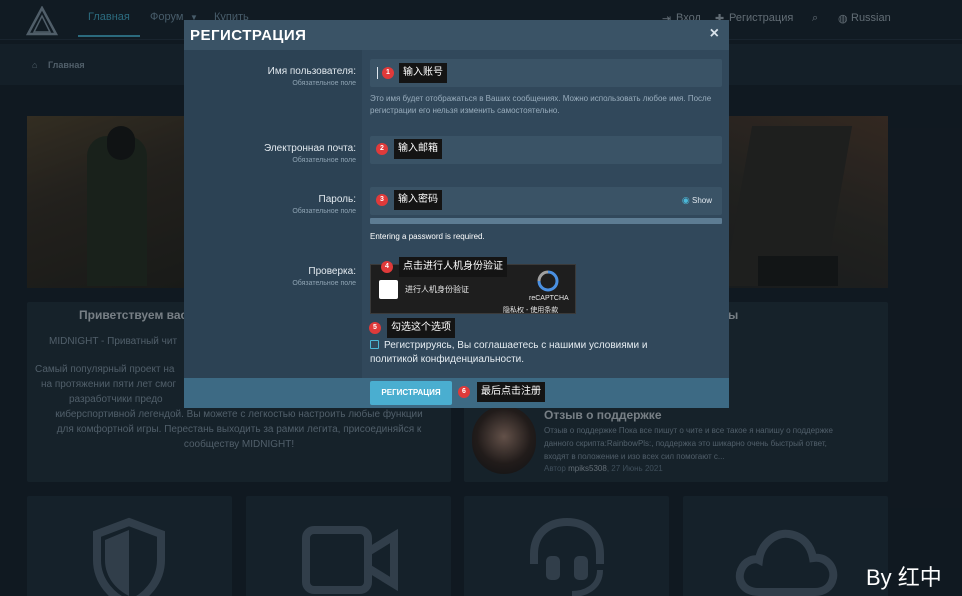 Image resolution: width=962 pixels, height=596 pixels. What do you see at coordinates (453, 267) in the screenshot?
I see `annotation-tip-4: 点击进行人机身份验证` at bounding box center [453, 267].